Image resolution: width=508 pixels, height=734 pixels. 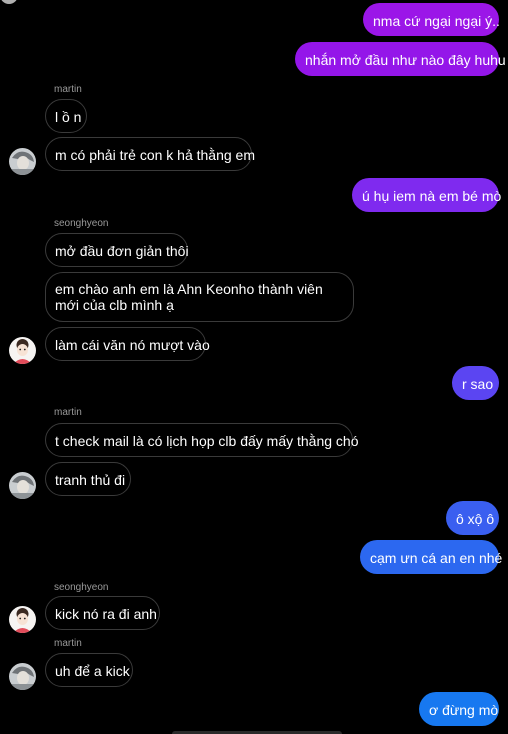 What do you see at coordinates (88, 479) in the screenshot?
I see `message-incoming: tranh thủ đi` at bounding box center [88, 479].